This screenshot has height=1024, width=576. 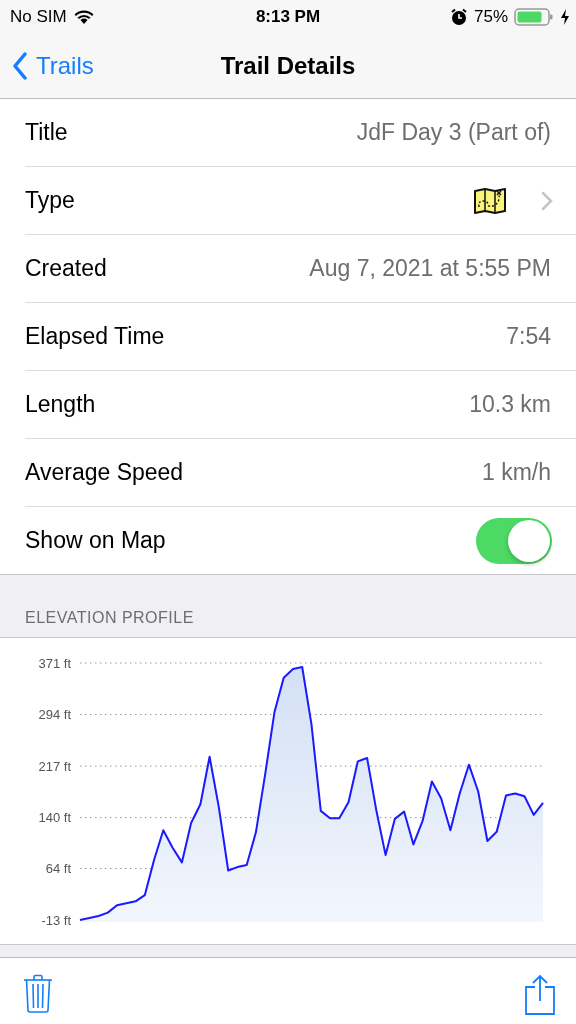 What do you see at coordinates (83, 17) in the screenshot?
I see `wifi-icon` at bounding box center [83, 17].